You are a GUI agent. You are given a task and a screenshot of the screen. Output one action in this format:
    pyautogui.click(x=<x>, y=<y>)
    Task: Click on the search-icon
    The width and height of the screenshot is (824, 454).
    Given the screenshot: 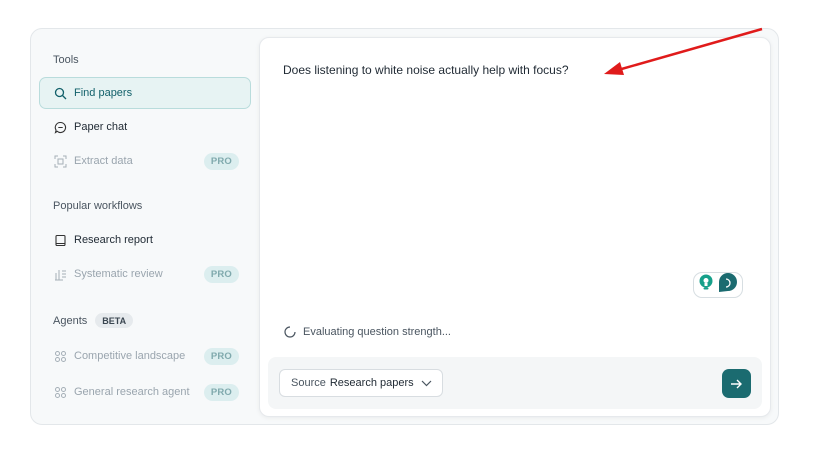 What is the action you would take?
    pyautogui.click(x=60, y=93)
    